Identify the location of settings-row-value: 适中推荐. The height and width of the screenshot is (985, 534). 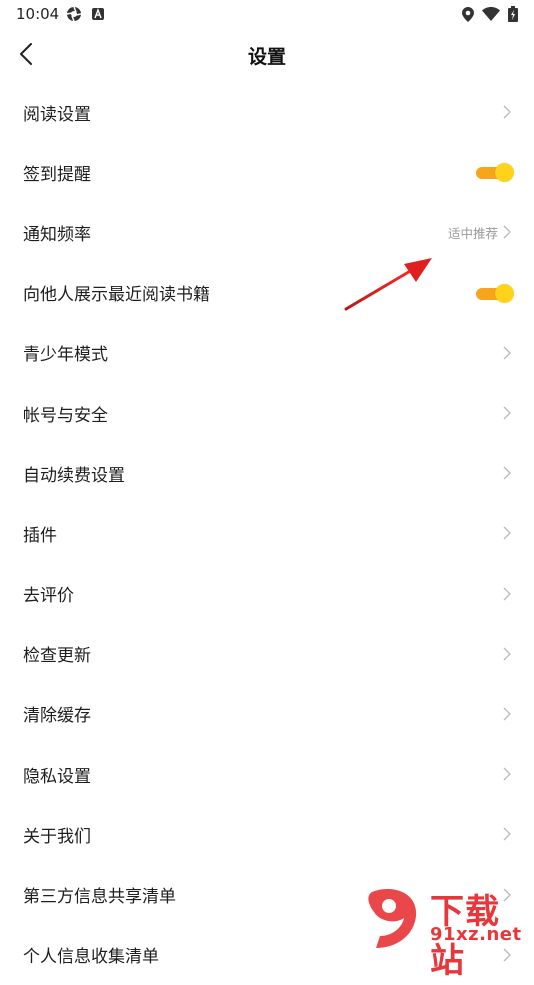
(472, 233).